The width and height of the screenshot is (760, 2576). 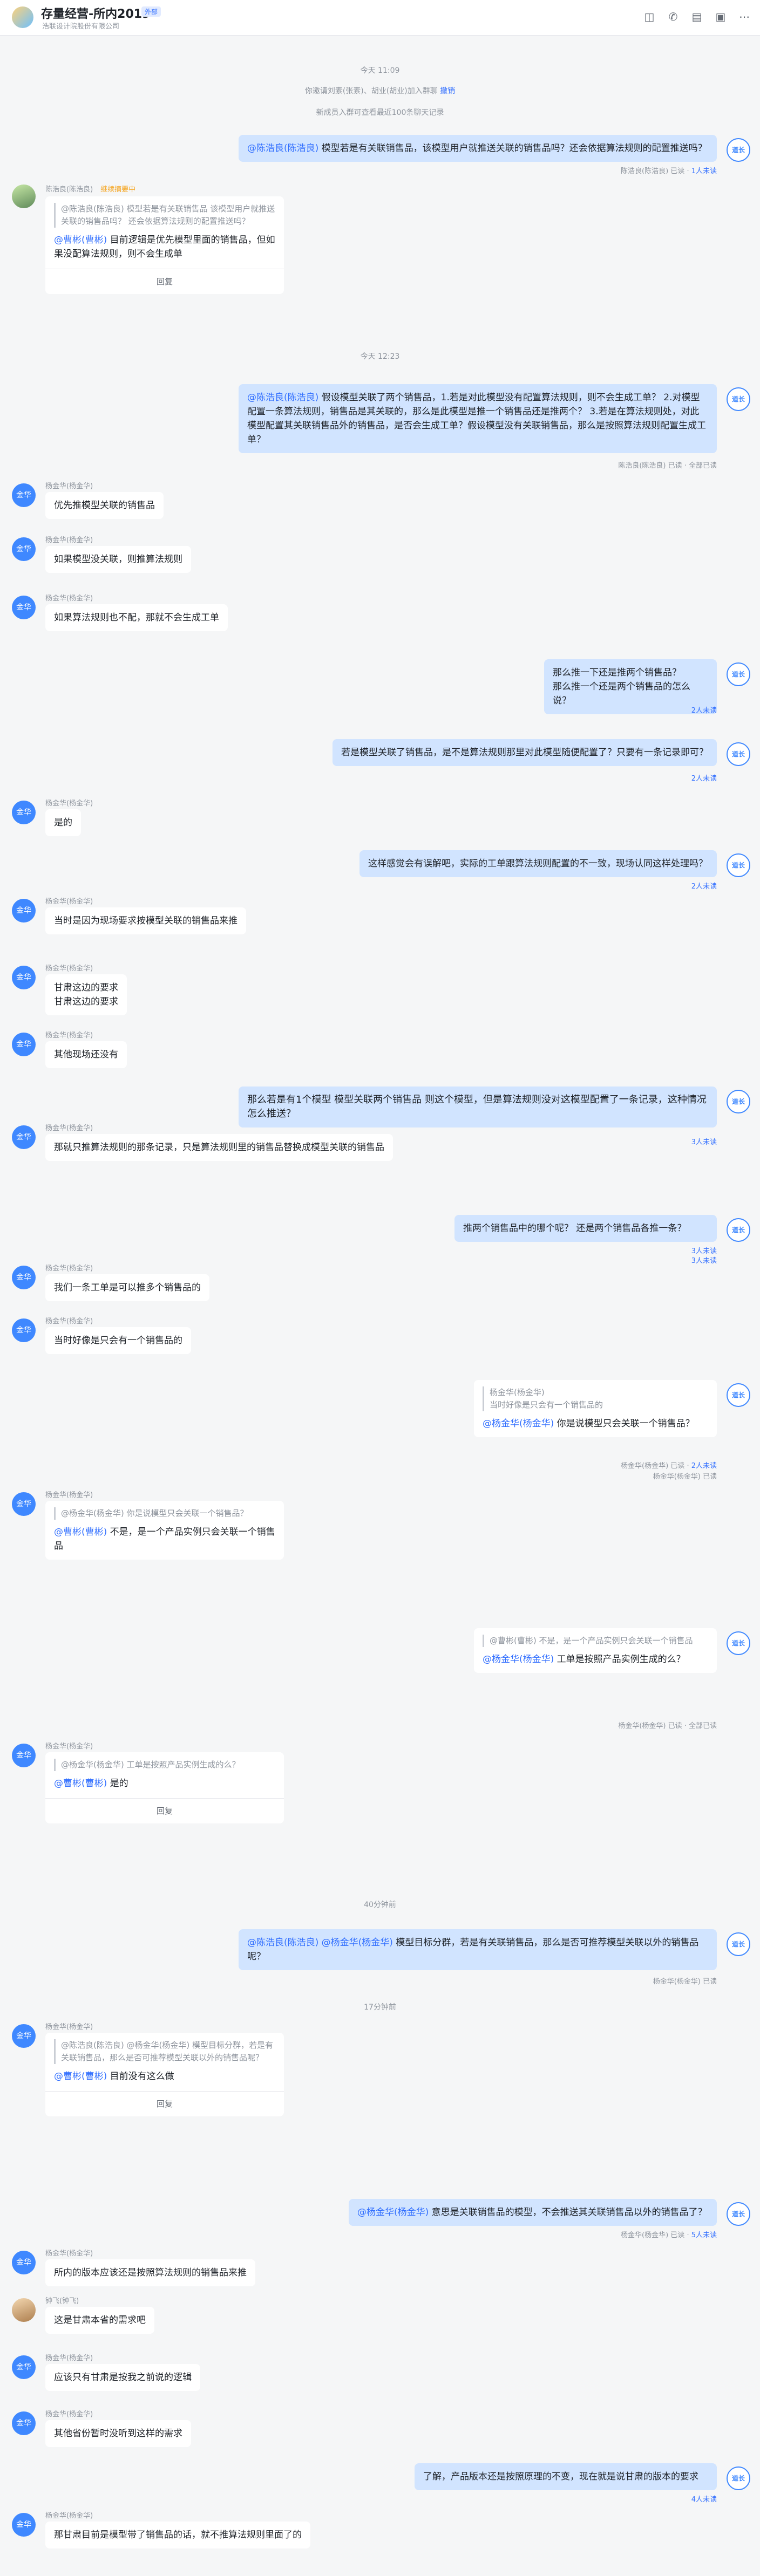 I want to click on phone-icon: ✆, so click(x=673, y=17).